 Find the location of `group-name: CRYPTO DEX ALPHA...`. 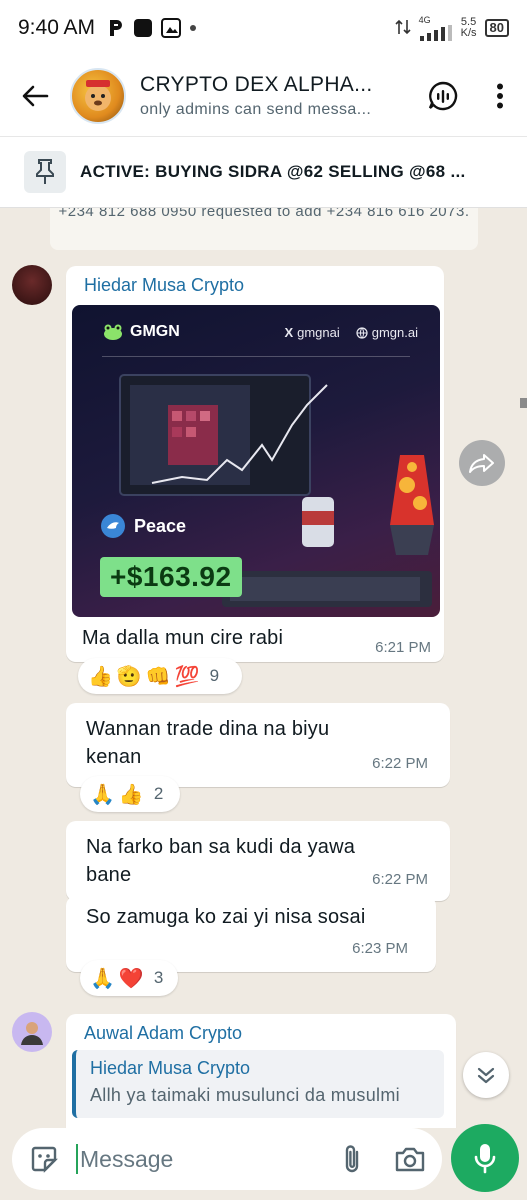

group-name: CRYPTO DEX ALPHA... is located at coordinates (256, 84).